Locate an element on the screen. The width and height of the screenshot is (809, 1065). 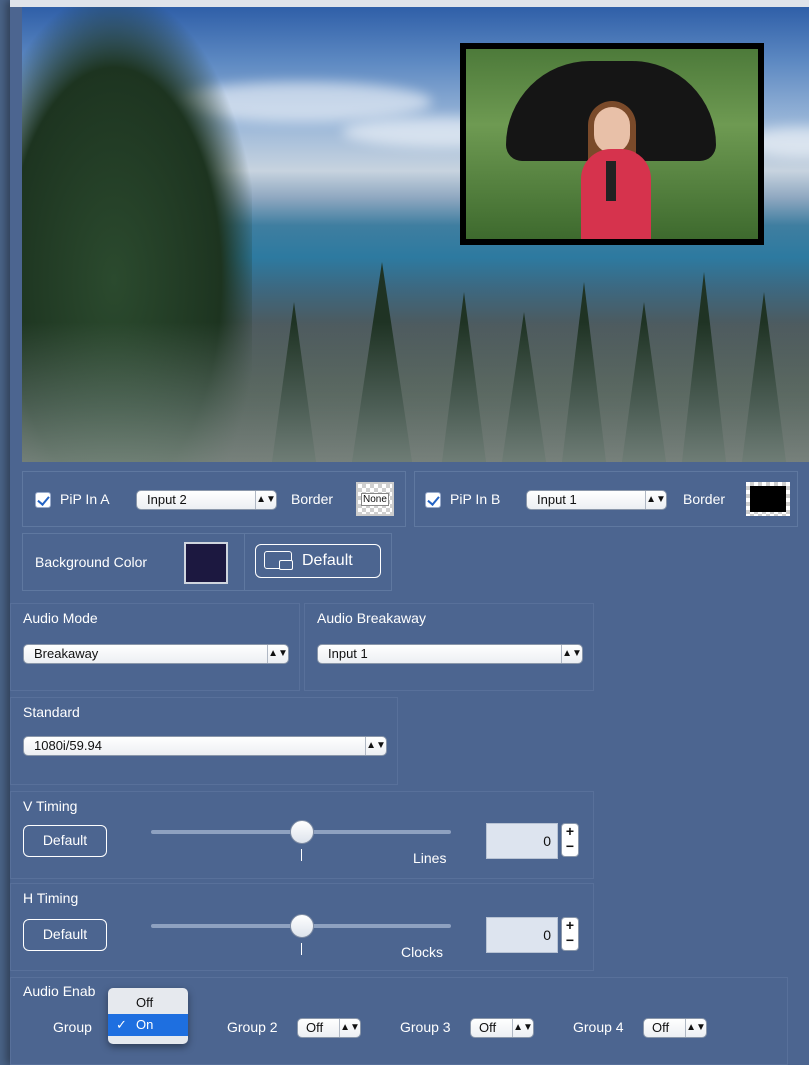
standard-value: 1080i/59.94 is located at coordinates (68, 745).